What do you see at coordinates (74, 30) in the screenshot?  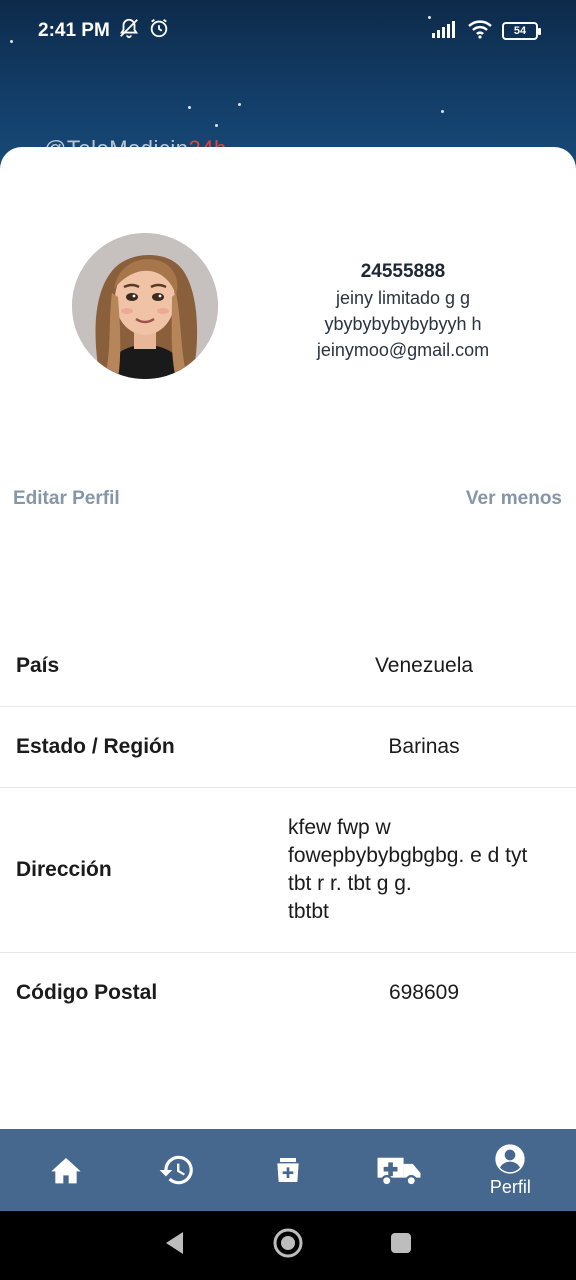 I see `status-time: 2:41 PM` at bounding box center [74, 30].